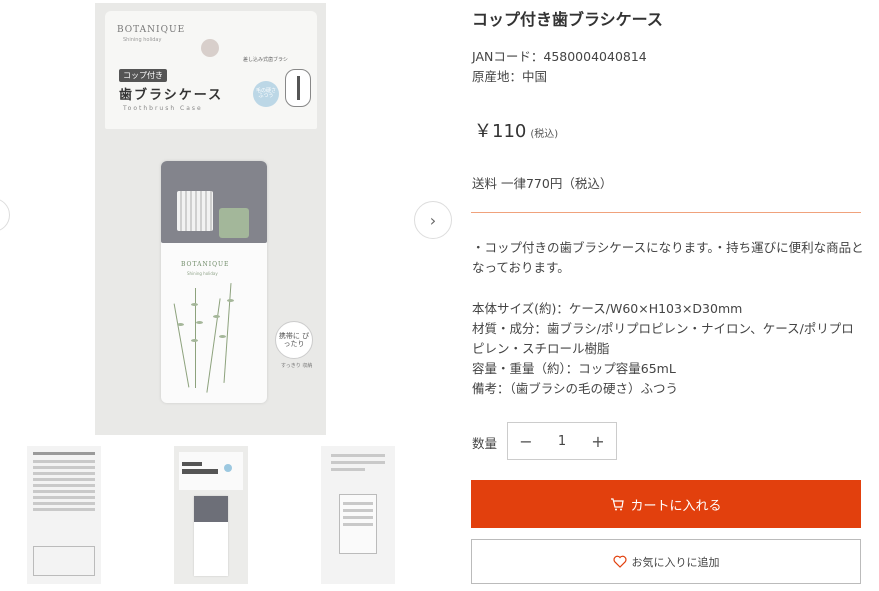 This screenshot has width=879, height=591. Describe the element at coordinates (210, 48) in the screenshot. I see `hang-hole` at that location.